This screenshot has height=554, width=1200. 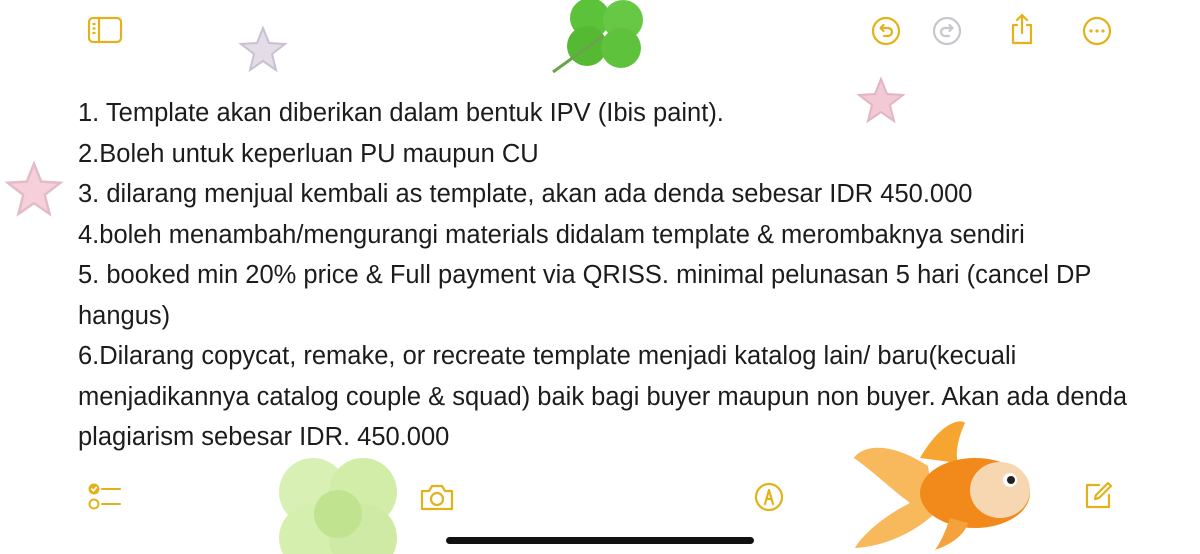 What do you see at coordinates (1097, 31) in the screenshot?
I see `more-icon` at bounding box center [1097, 31].